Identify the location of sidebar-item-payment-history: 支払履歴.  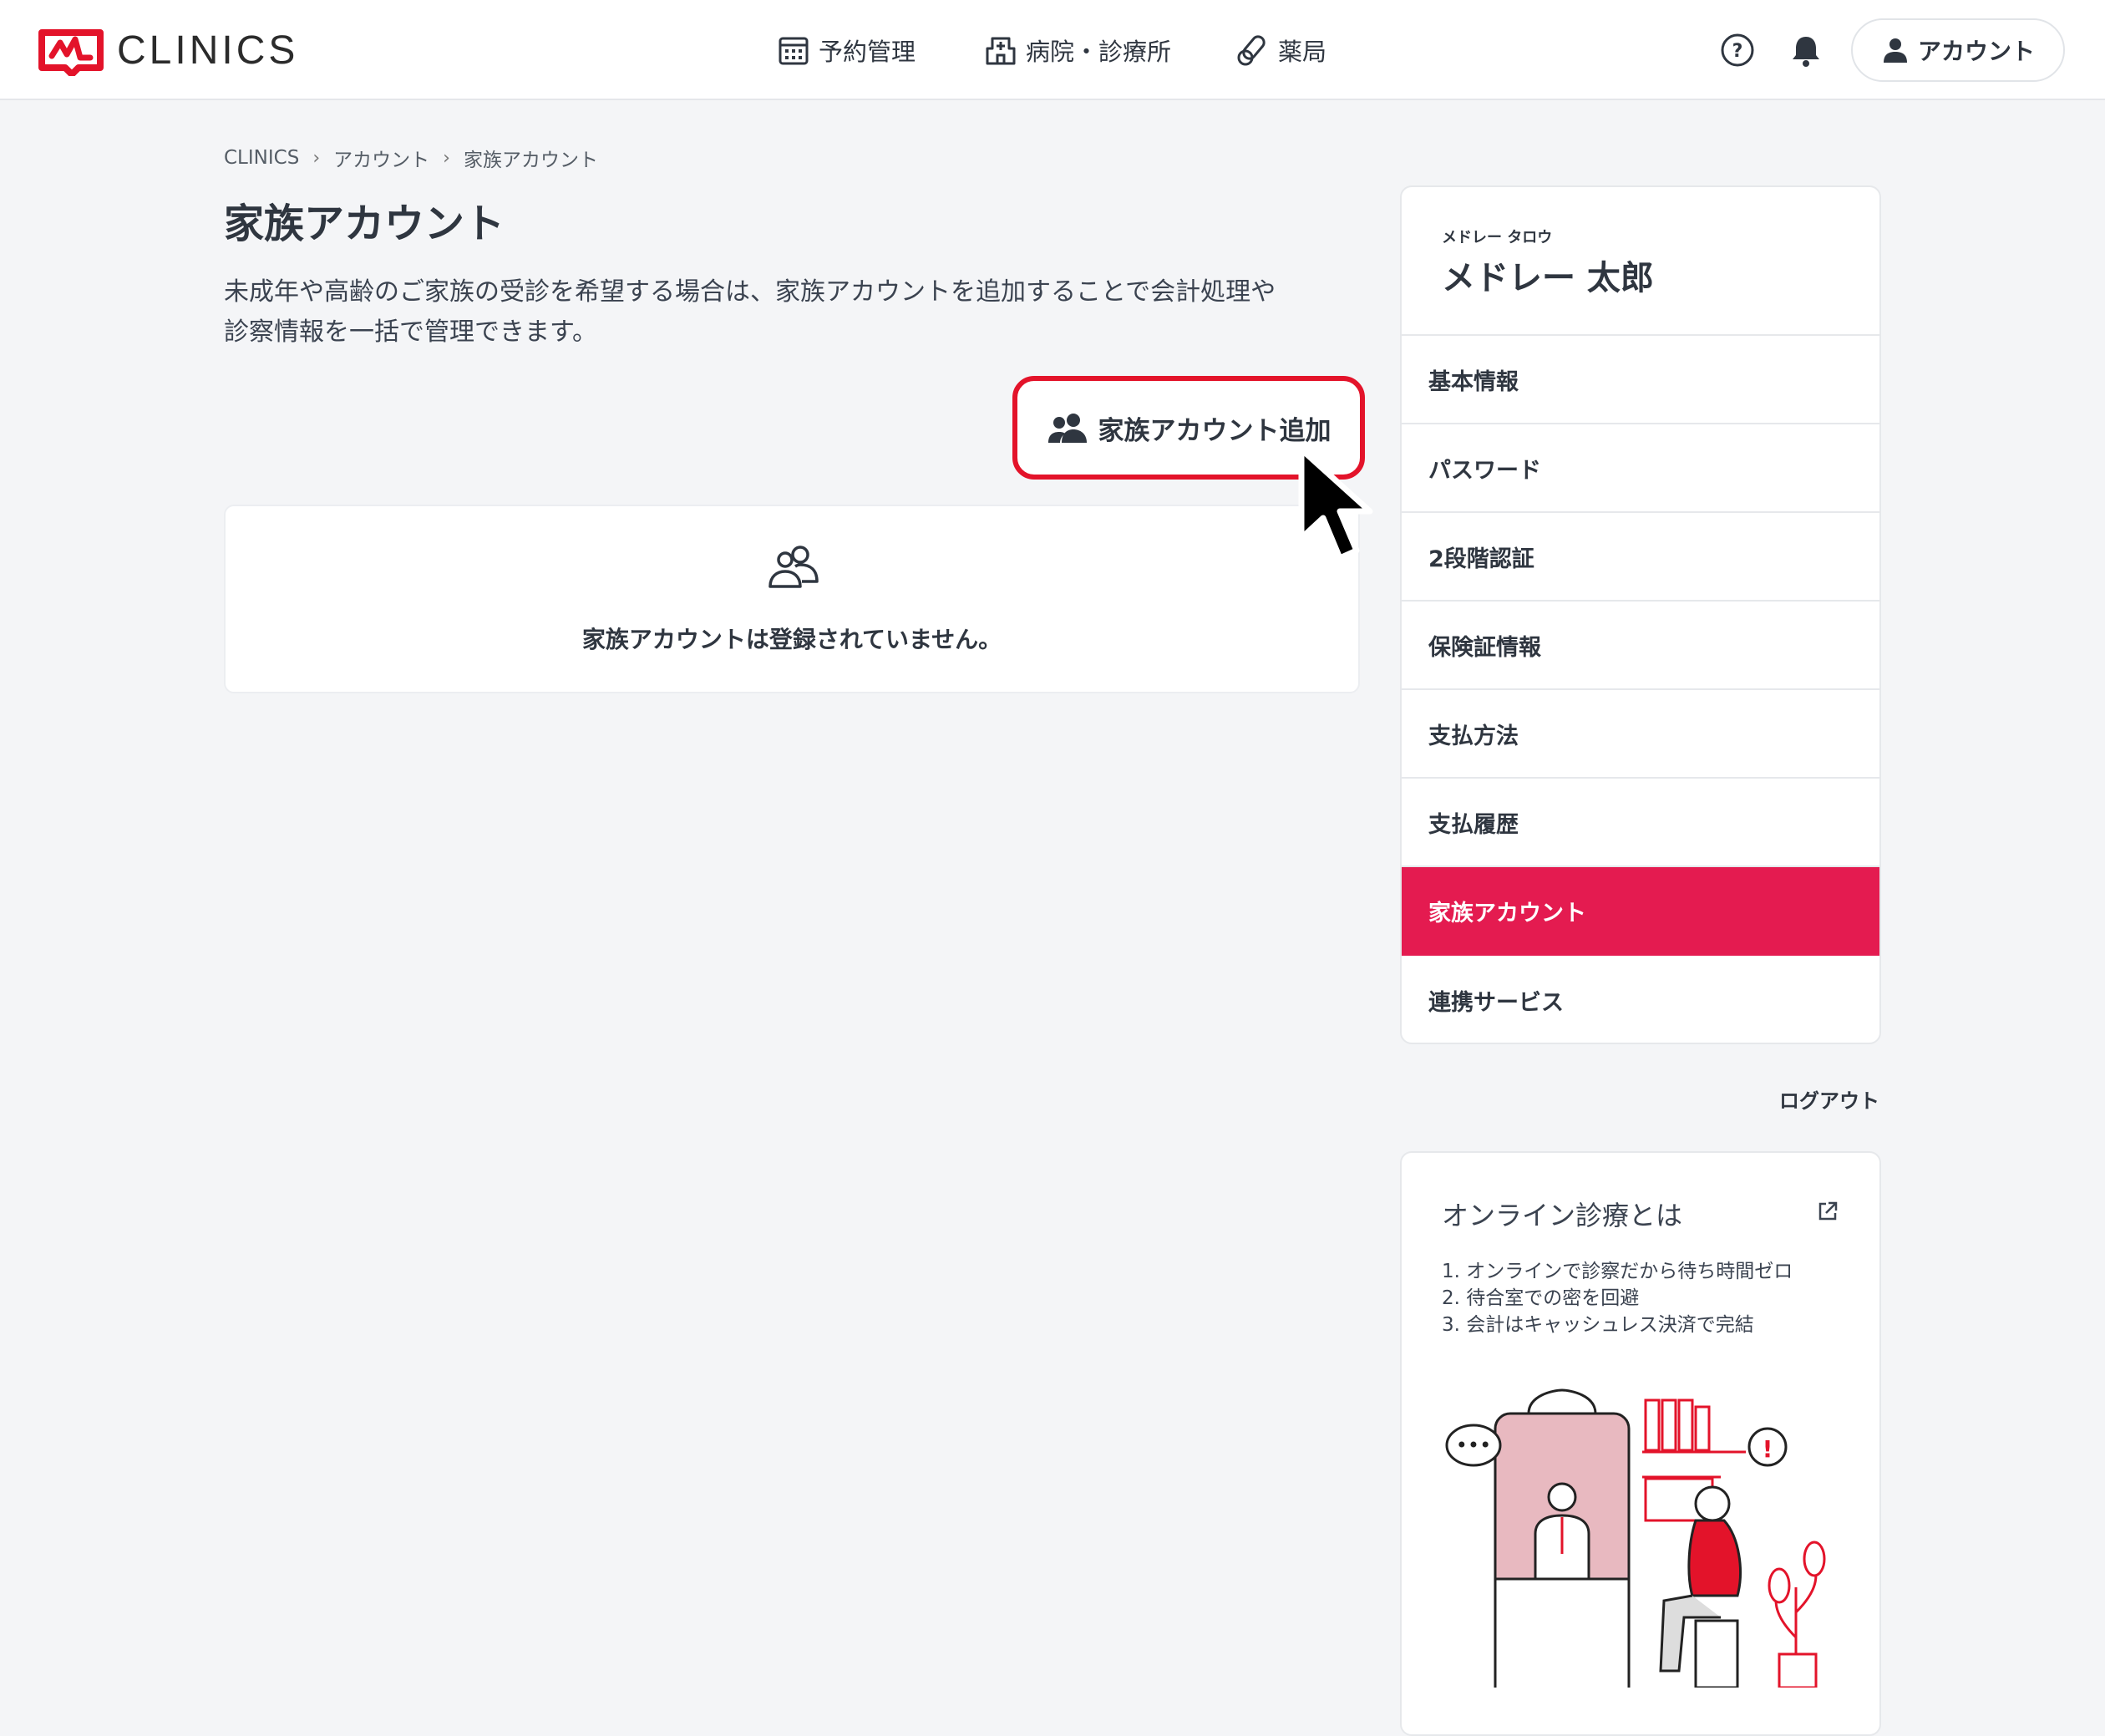
(1640, 823).